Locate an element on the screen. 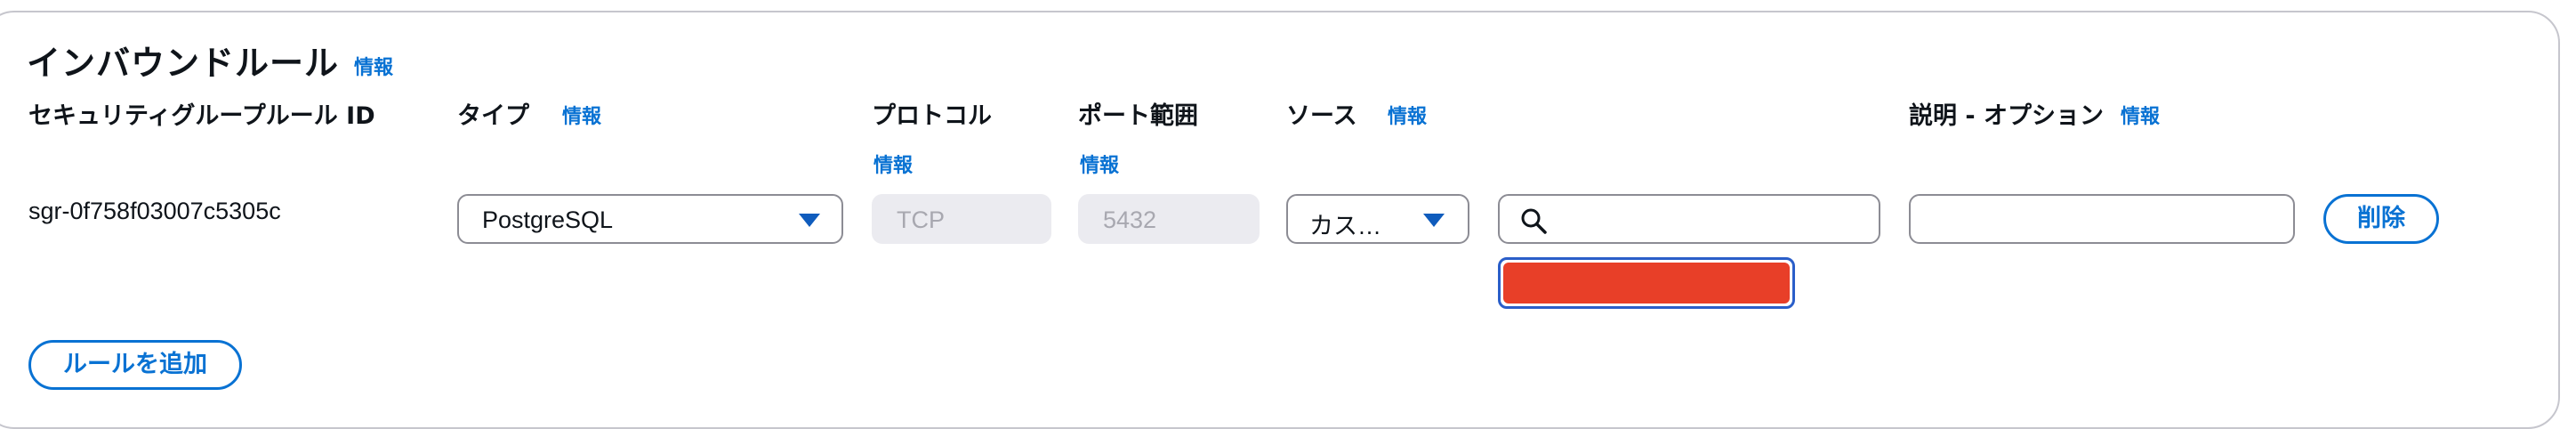  column-header-description: 説明 - オプション is located at coordinates (2007, 116).